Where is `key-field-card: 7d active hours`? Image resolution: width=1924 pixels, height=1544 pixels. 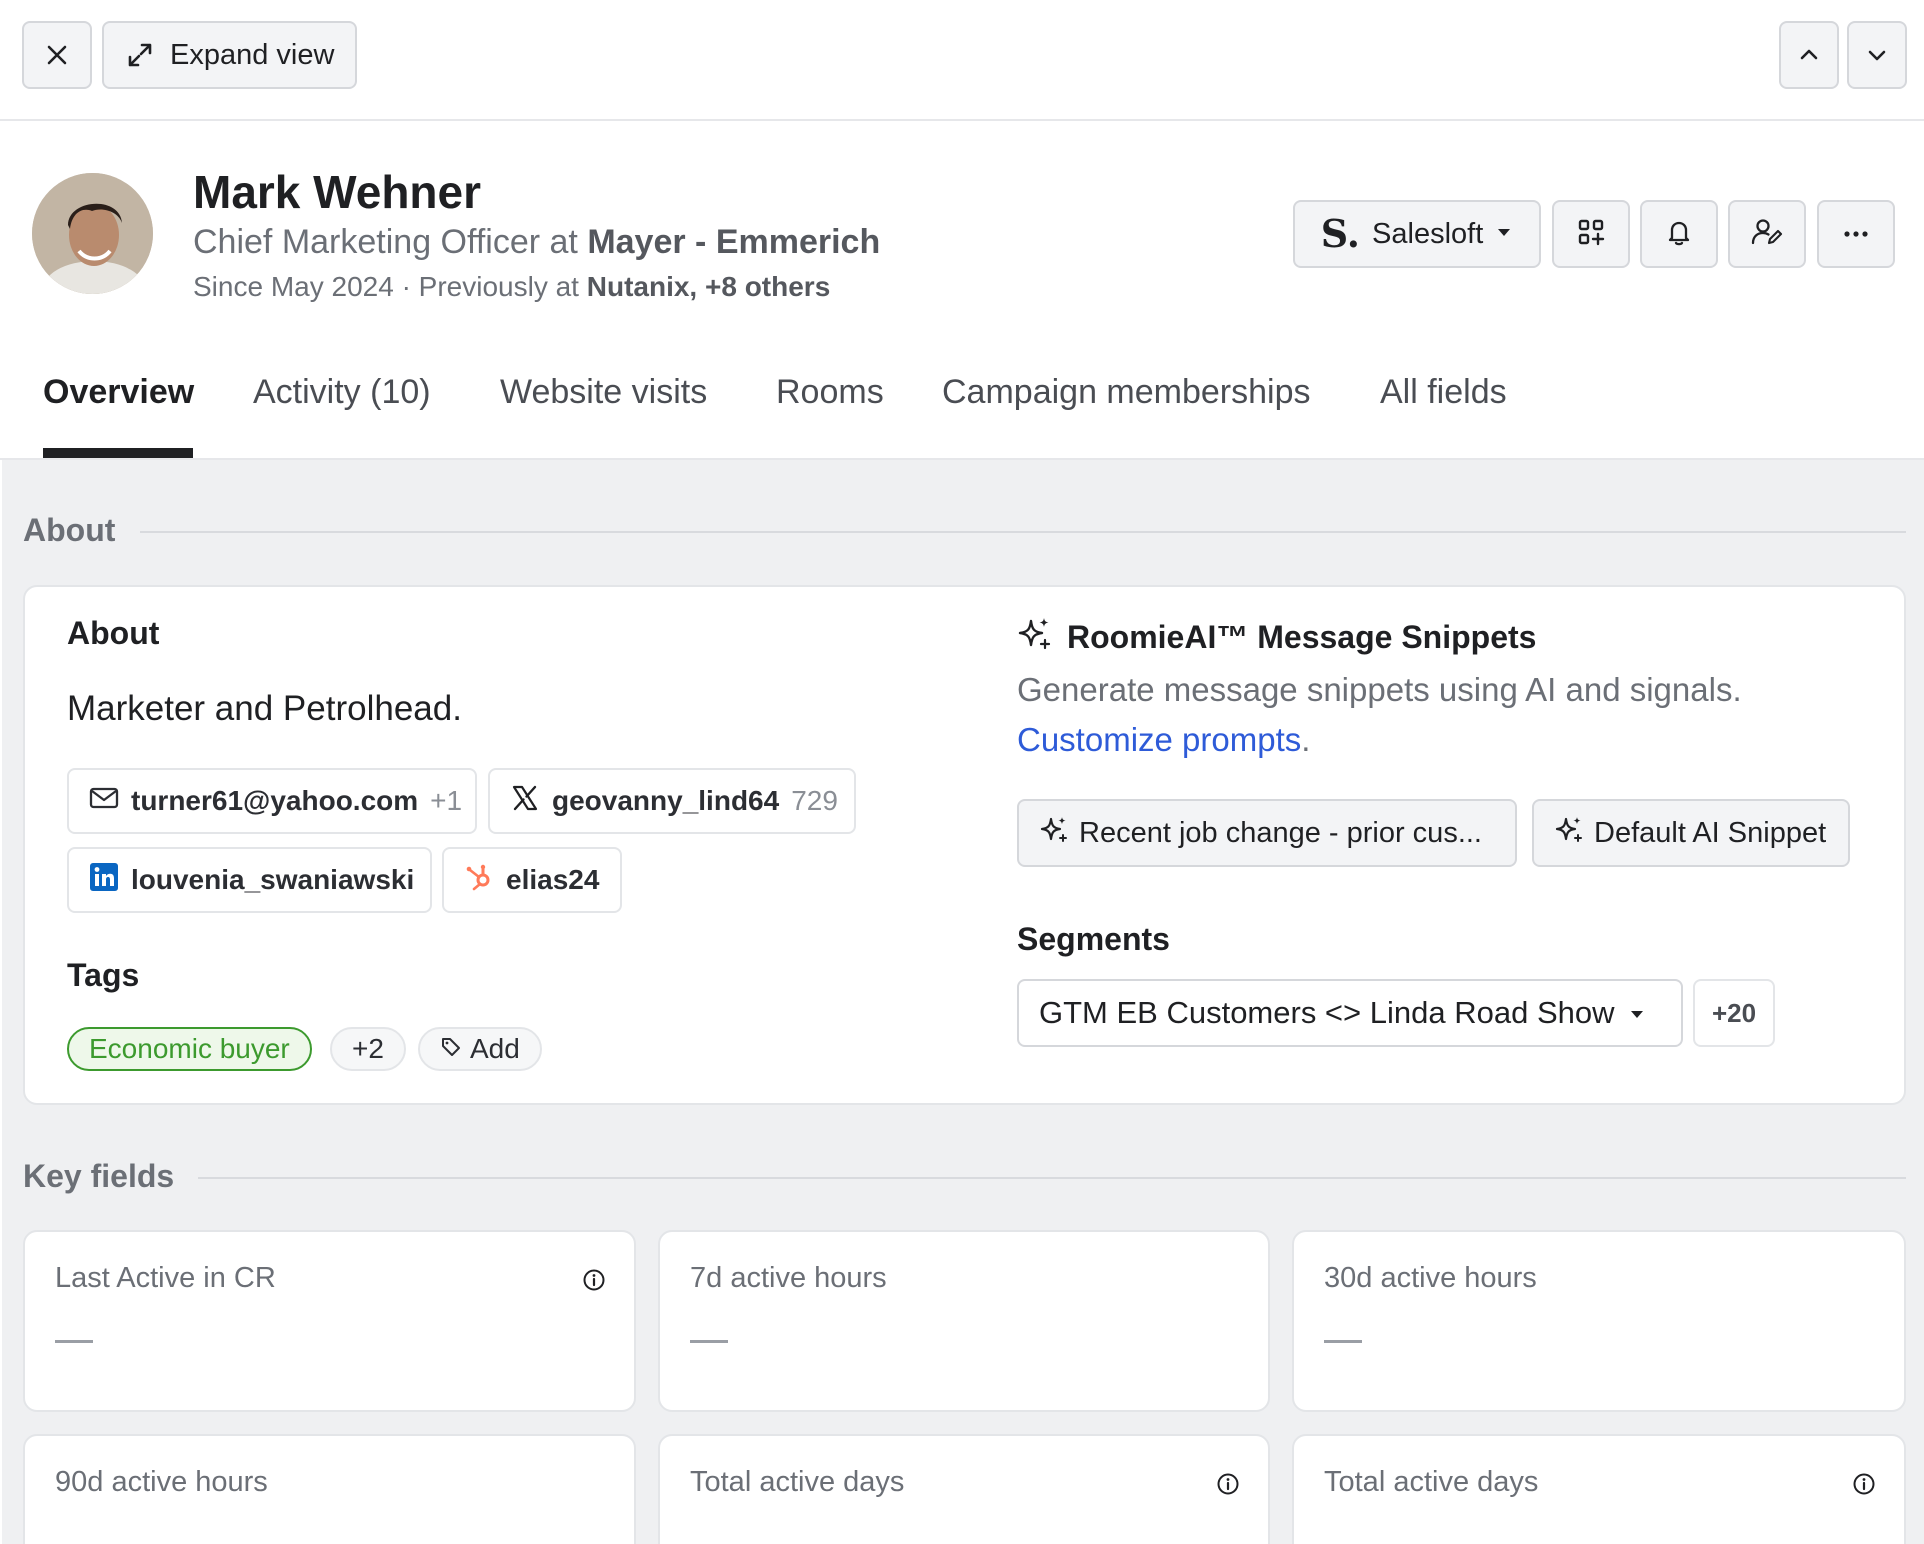
key-field-card: 7d active hours is located at coordinates (964, 1321).